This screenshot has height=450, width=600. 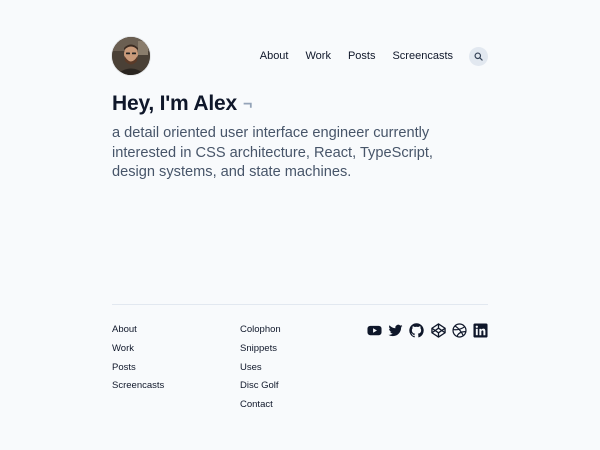 What do you see at coordinates (247, 104) in the screenshot?
I see `hero-title-glyph: ¬` at bounding box center [247, 104].